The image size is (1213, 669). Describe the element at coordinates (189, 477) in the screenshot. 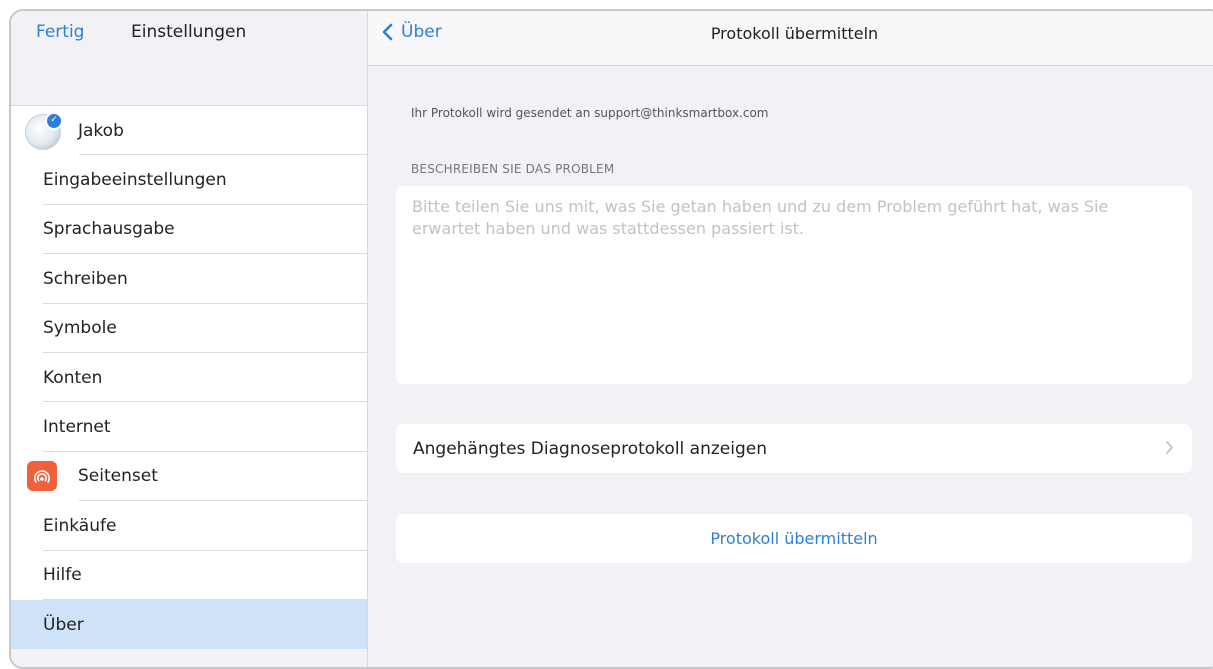

I see `sidebar-item-seitenset: Seitenset` at that location.